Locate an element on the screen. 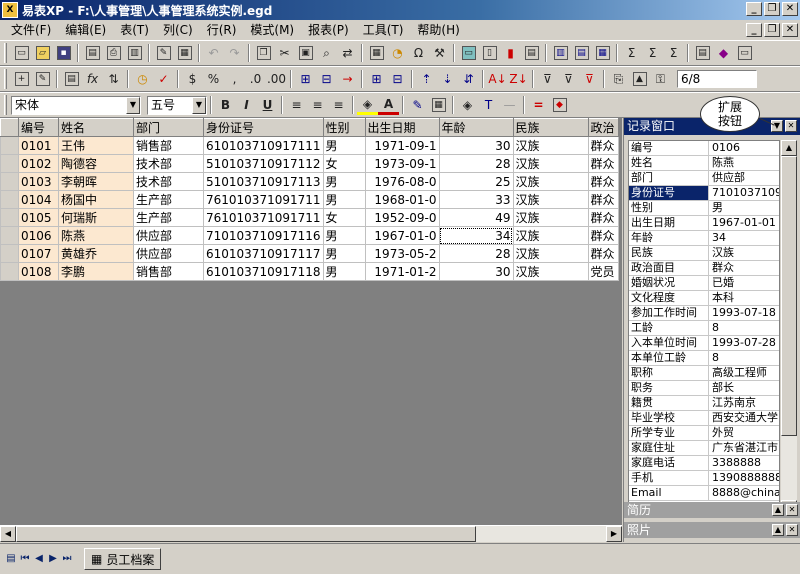 Image resolution: width=800 pixels, height=574 pixels. cell-id: 0105 is located at coordinates (38, 217).